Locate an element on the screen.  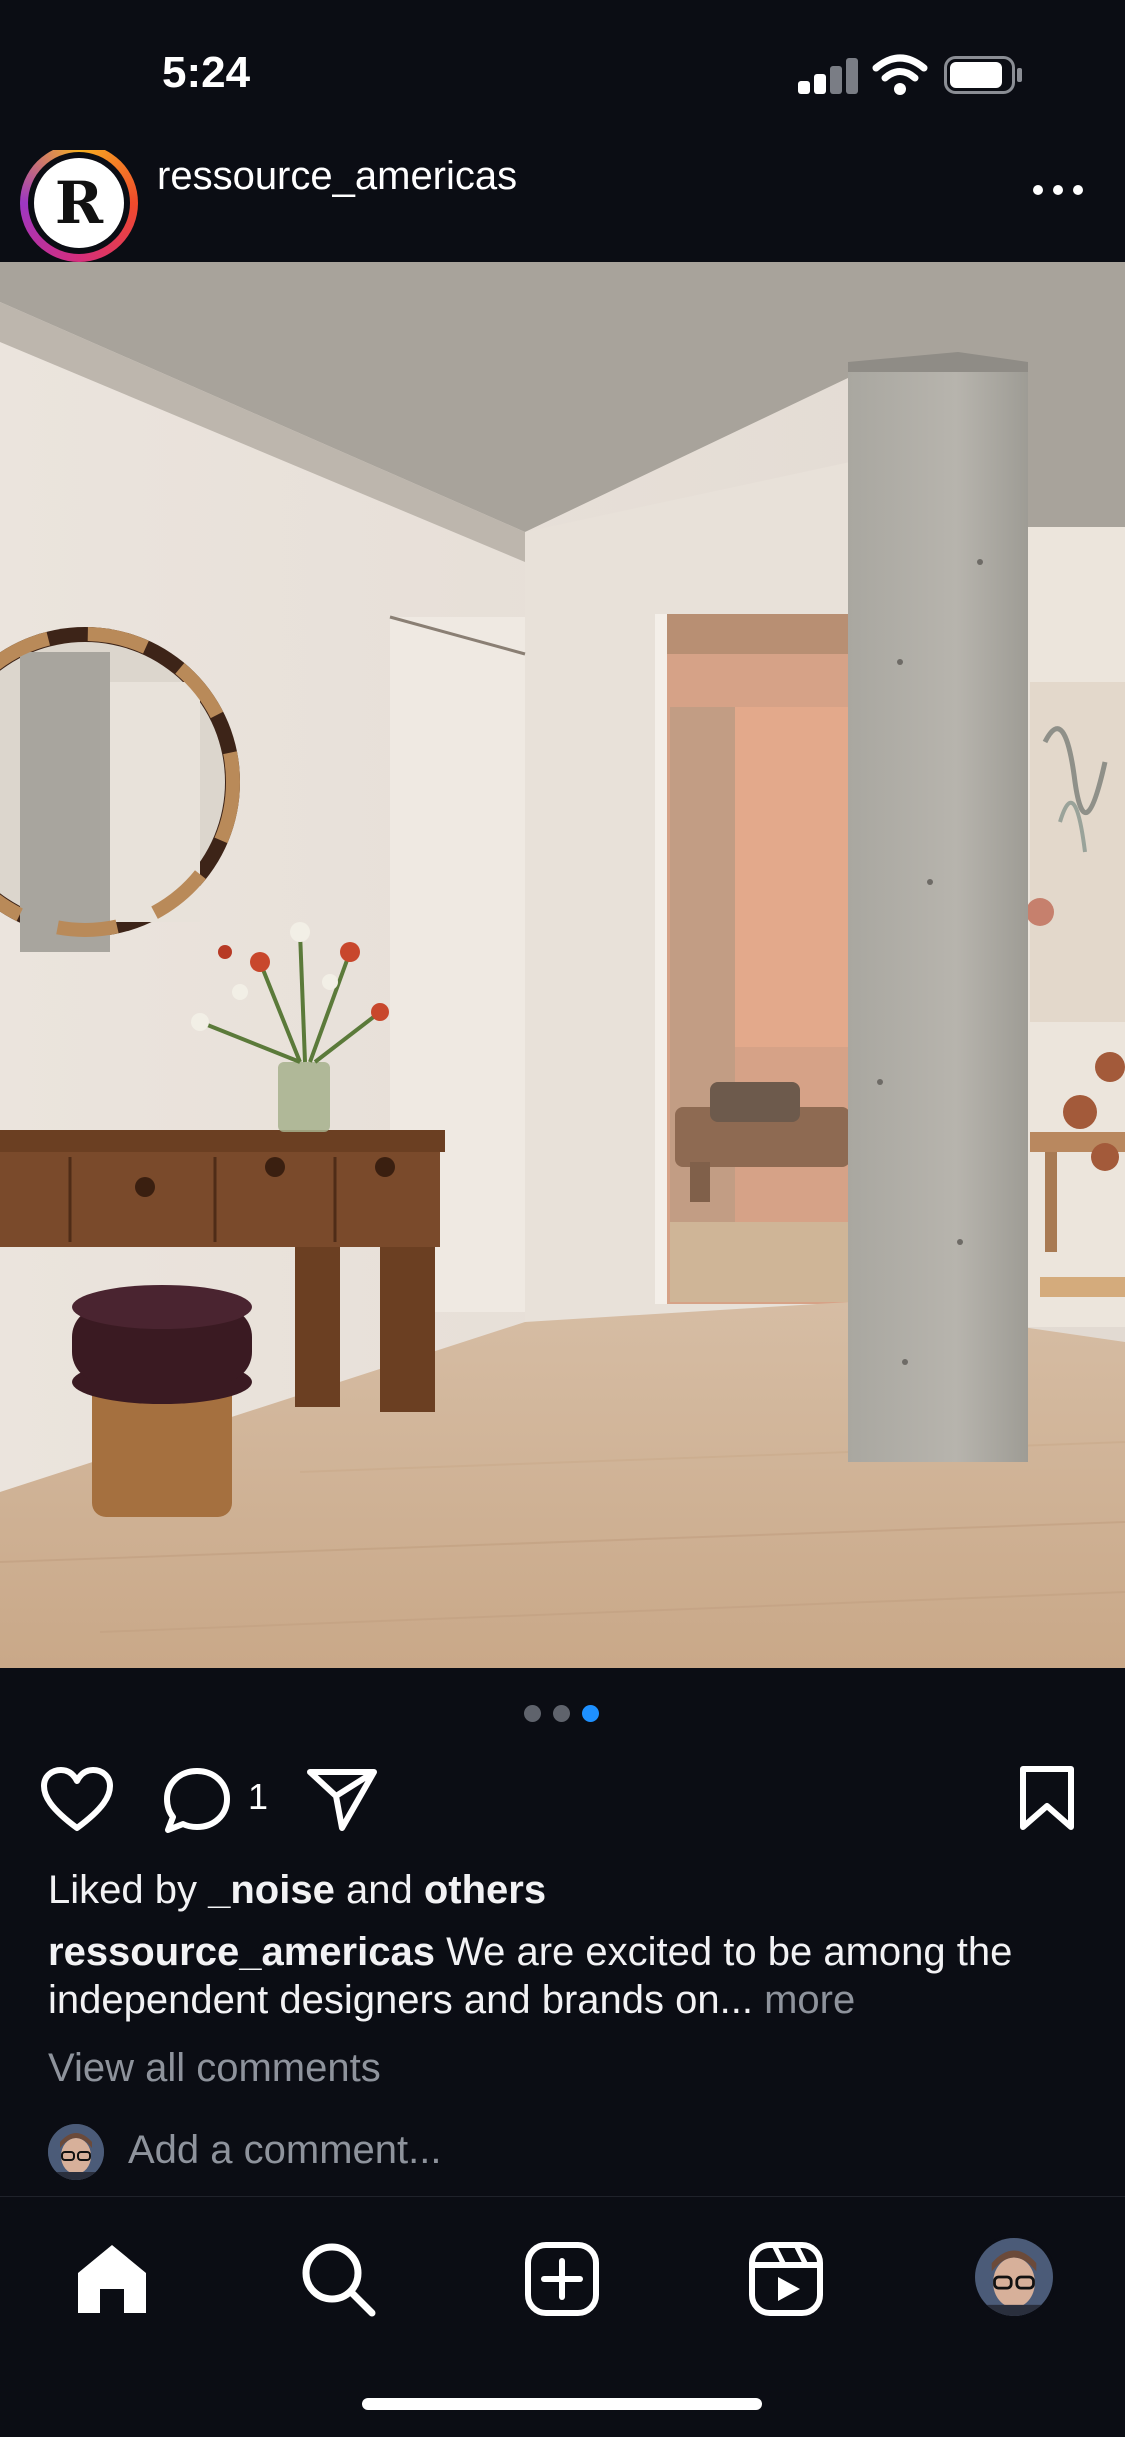
caption-username: ressource_americas is located at coordinates (241, 1952).